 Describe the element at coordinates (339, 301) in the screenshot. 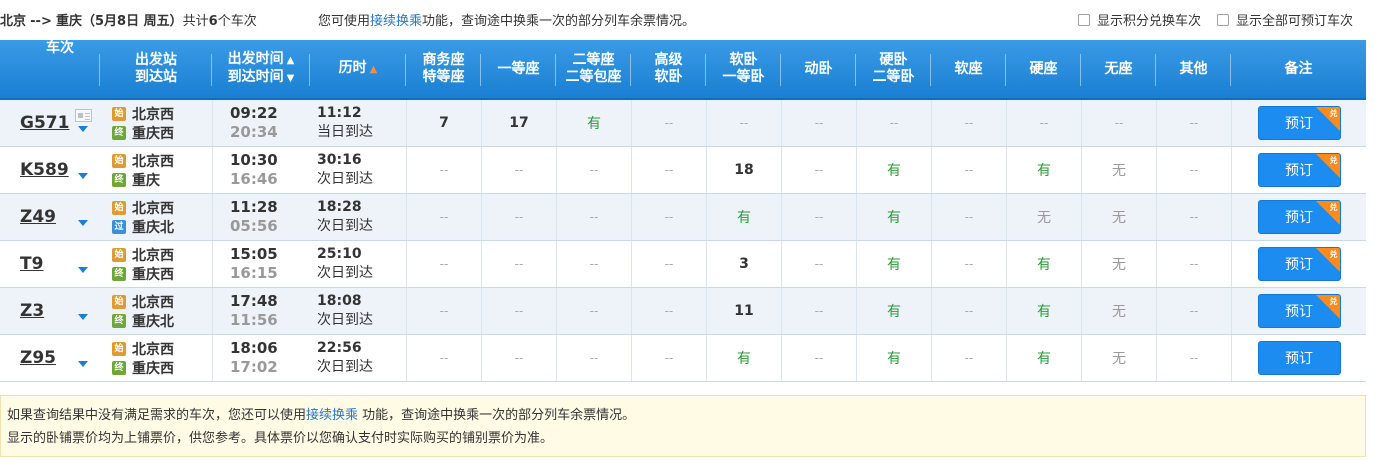

I see `duration-value: 18:08` at that location.